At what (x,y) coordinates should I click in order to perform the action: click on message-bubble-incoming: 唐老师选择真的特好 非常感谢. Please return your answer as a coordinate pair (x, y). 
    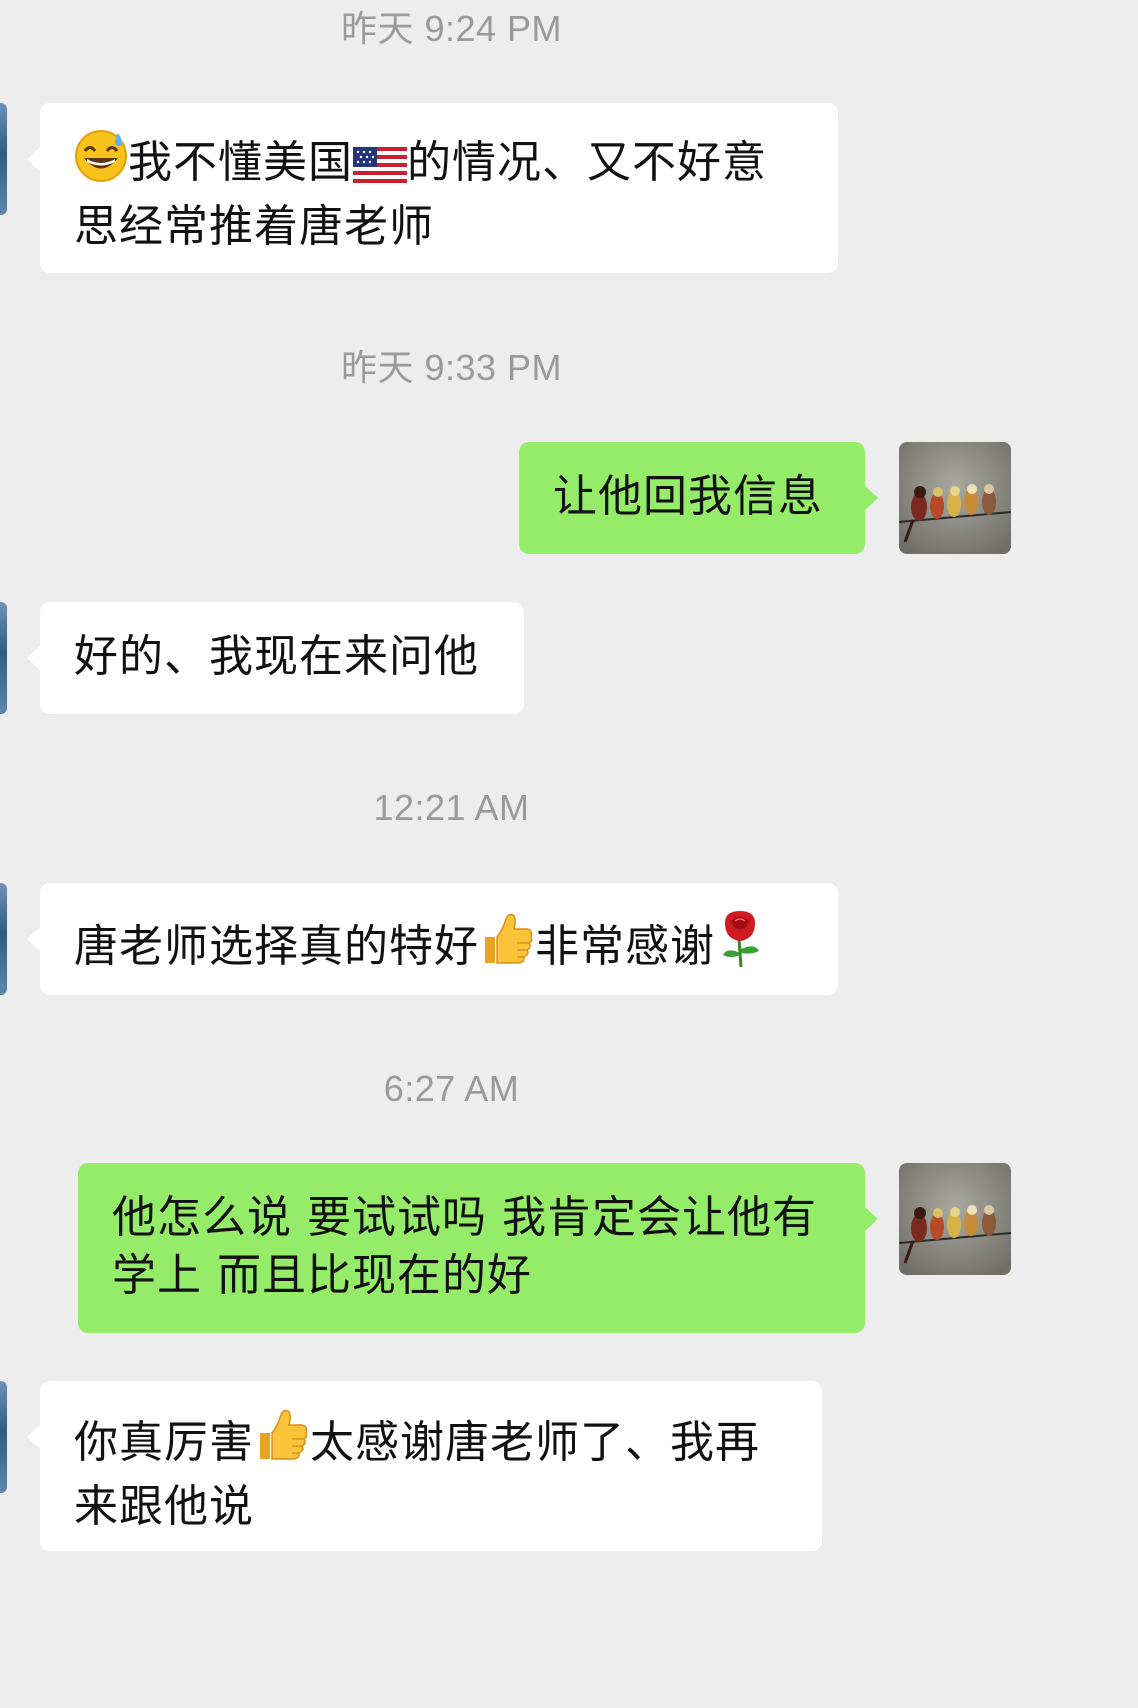
    Looking at the image, I should click on (432, 939).